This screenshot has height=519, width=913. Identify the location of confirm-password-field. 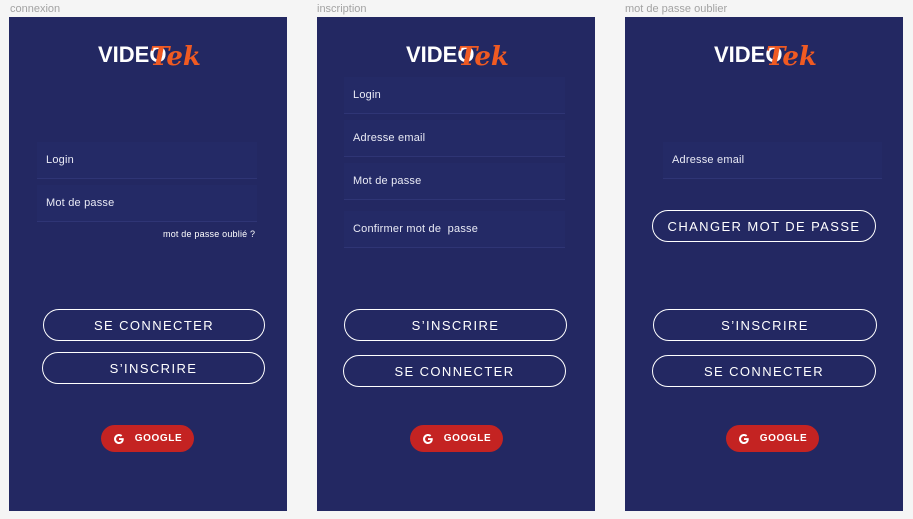
(454, 229).